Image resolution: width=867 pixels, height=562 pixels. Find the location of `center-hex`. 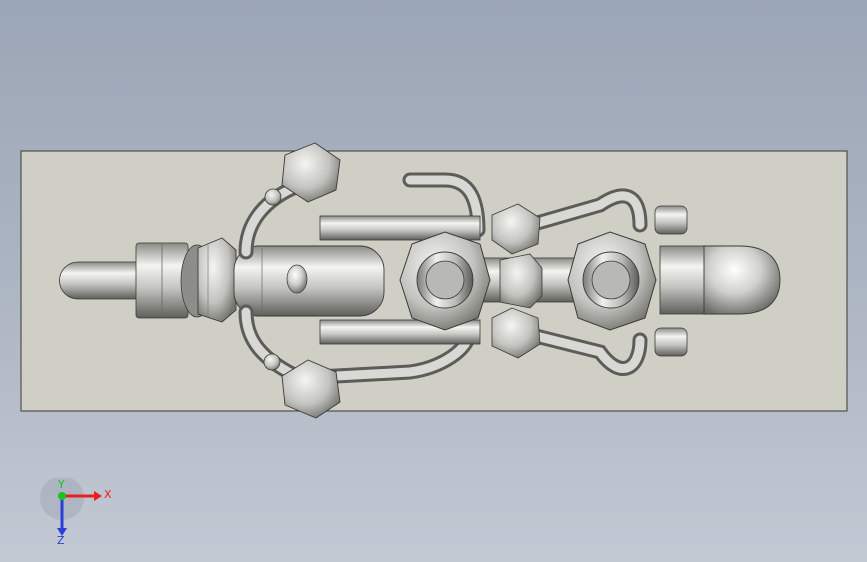

center-hex is located at coordinates (521, 281).